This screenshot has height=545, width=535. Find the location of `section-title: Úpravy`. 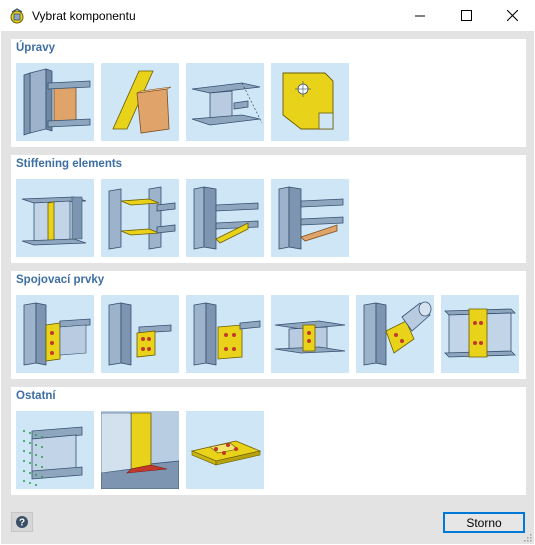

section-title: Úpravy is located at coordinates (35, 48).